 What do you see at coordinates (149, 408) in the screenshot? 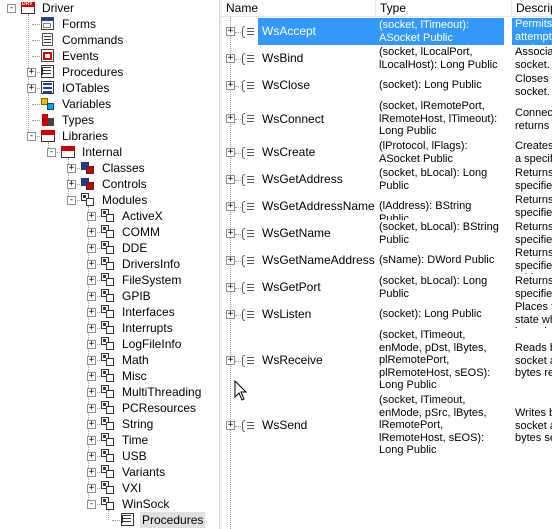
I see `tree-node-pcresources: PCResources` at bounding box center [149, 408].